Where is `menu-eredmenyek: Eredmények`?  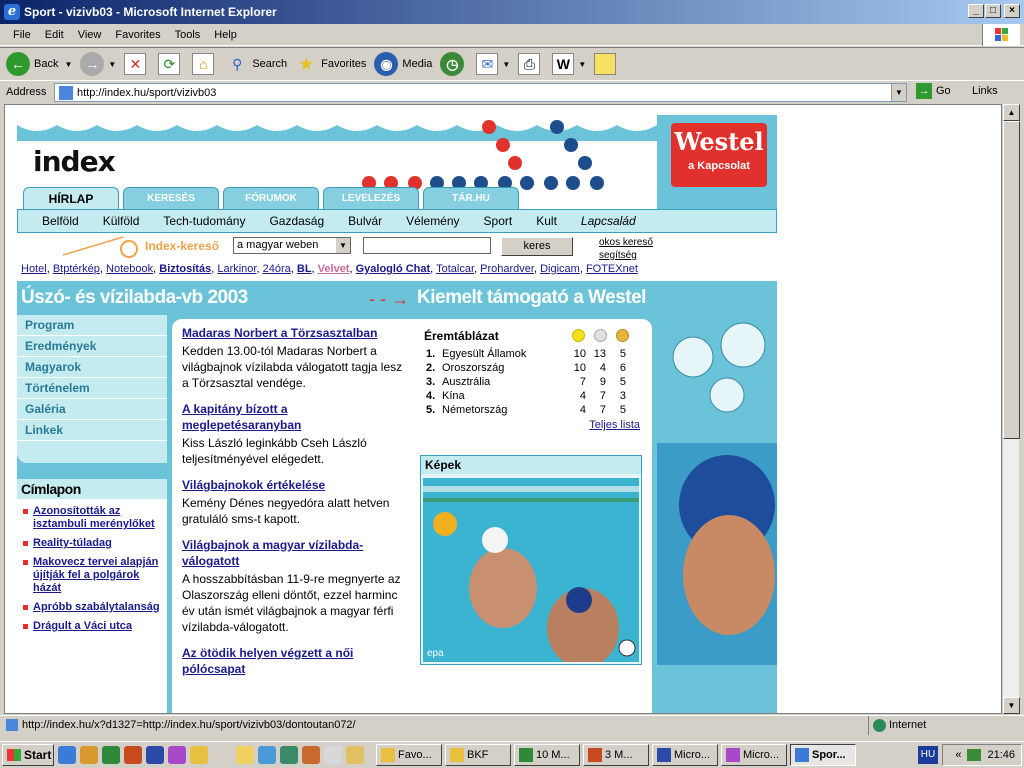
menu-eredmenyek: Eredmények is located at coordinates (92, 346).